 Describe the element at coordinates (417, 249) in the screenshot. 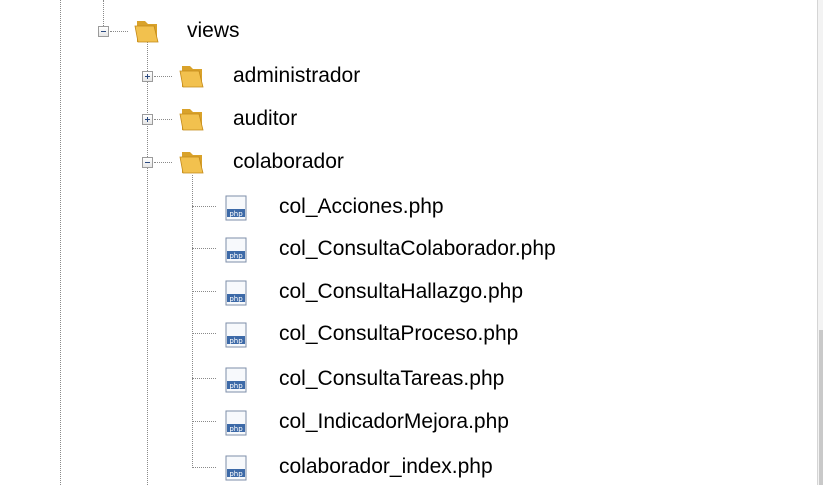

I see `tree-item-file: col_ConsultaColaborador.php` at that location.